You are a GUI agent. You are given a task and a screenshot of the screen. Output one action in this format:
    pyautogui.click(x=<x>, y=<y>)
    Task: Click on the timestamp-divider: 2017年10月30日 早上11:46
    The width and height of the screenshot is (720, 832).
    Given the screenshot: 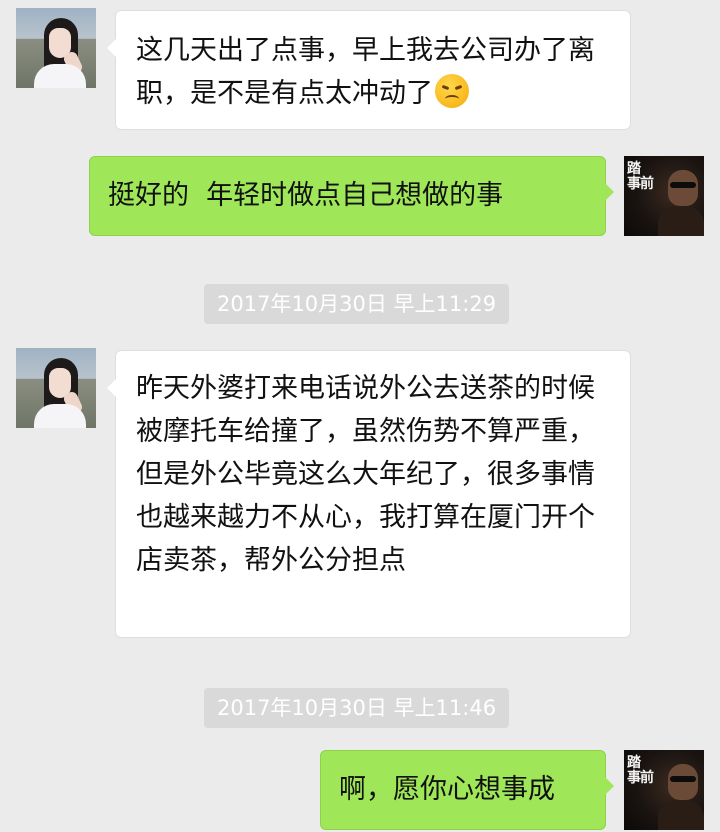 What is the action you would take?
    pyautogui.click(x=357, y=708)
    